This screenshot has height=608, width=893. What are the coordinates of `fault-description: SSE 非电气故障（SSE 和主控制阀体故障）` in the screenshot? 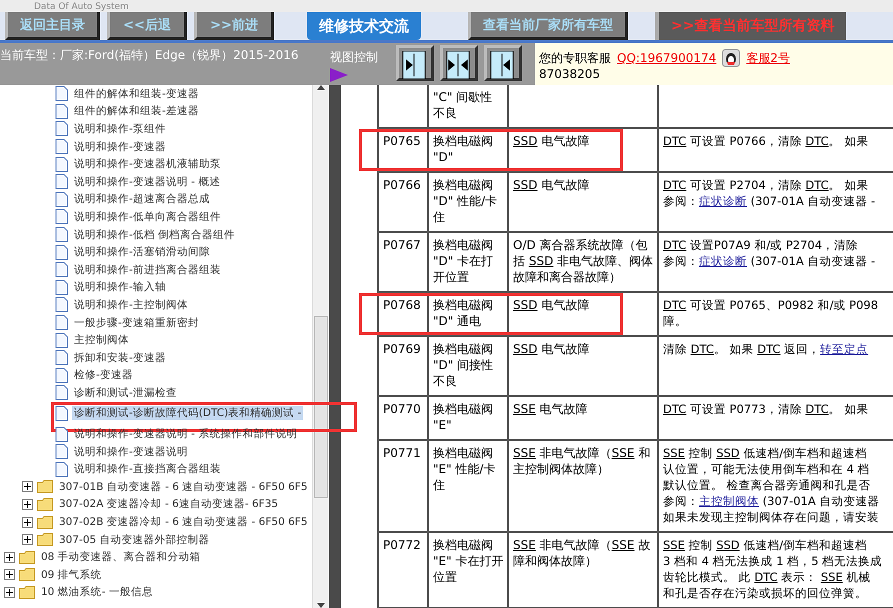 It's located at (581, 461).